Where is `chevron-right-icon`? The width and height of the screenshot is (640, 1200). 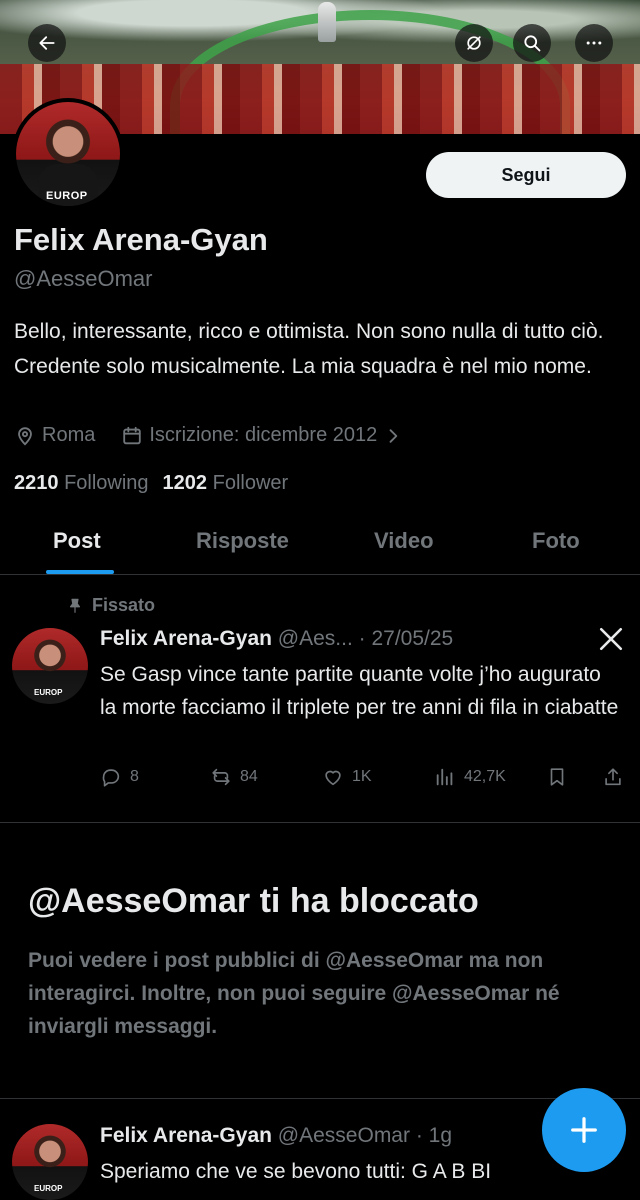
chevron-right-icon is located at coordinates (393, 436).